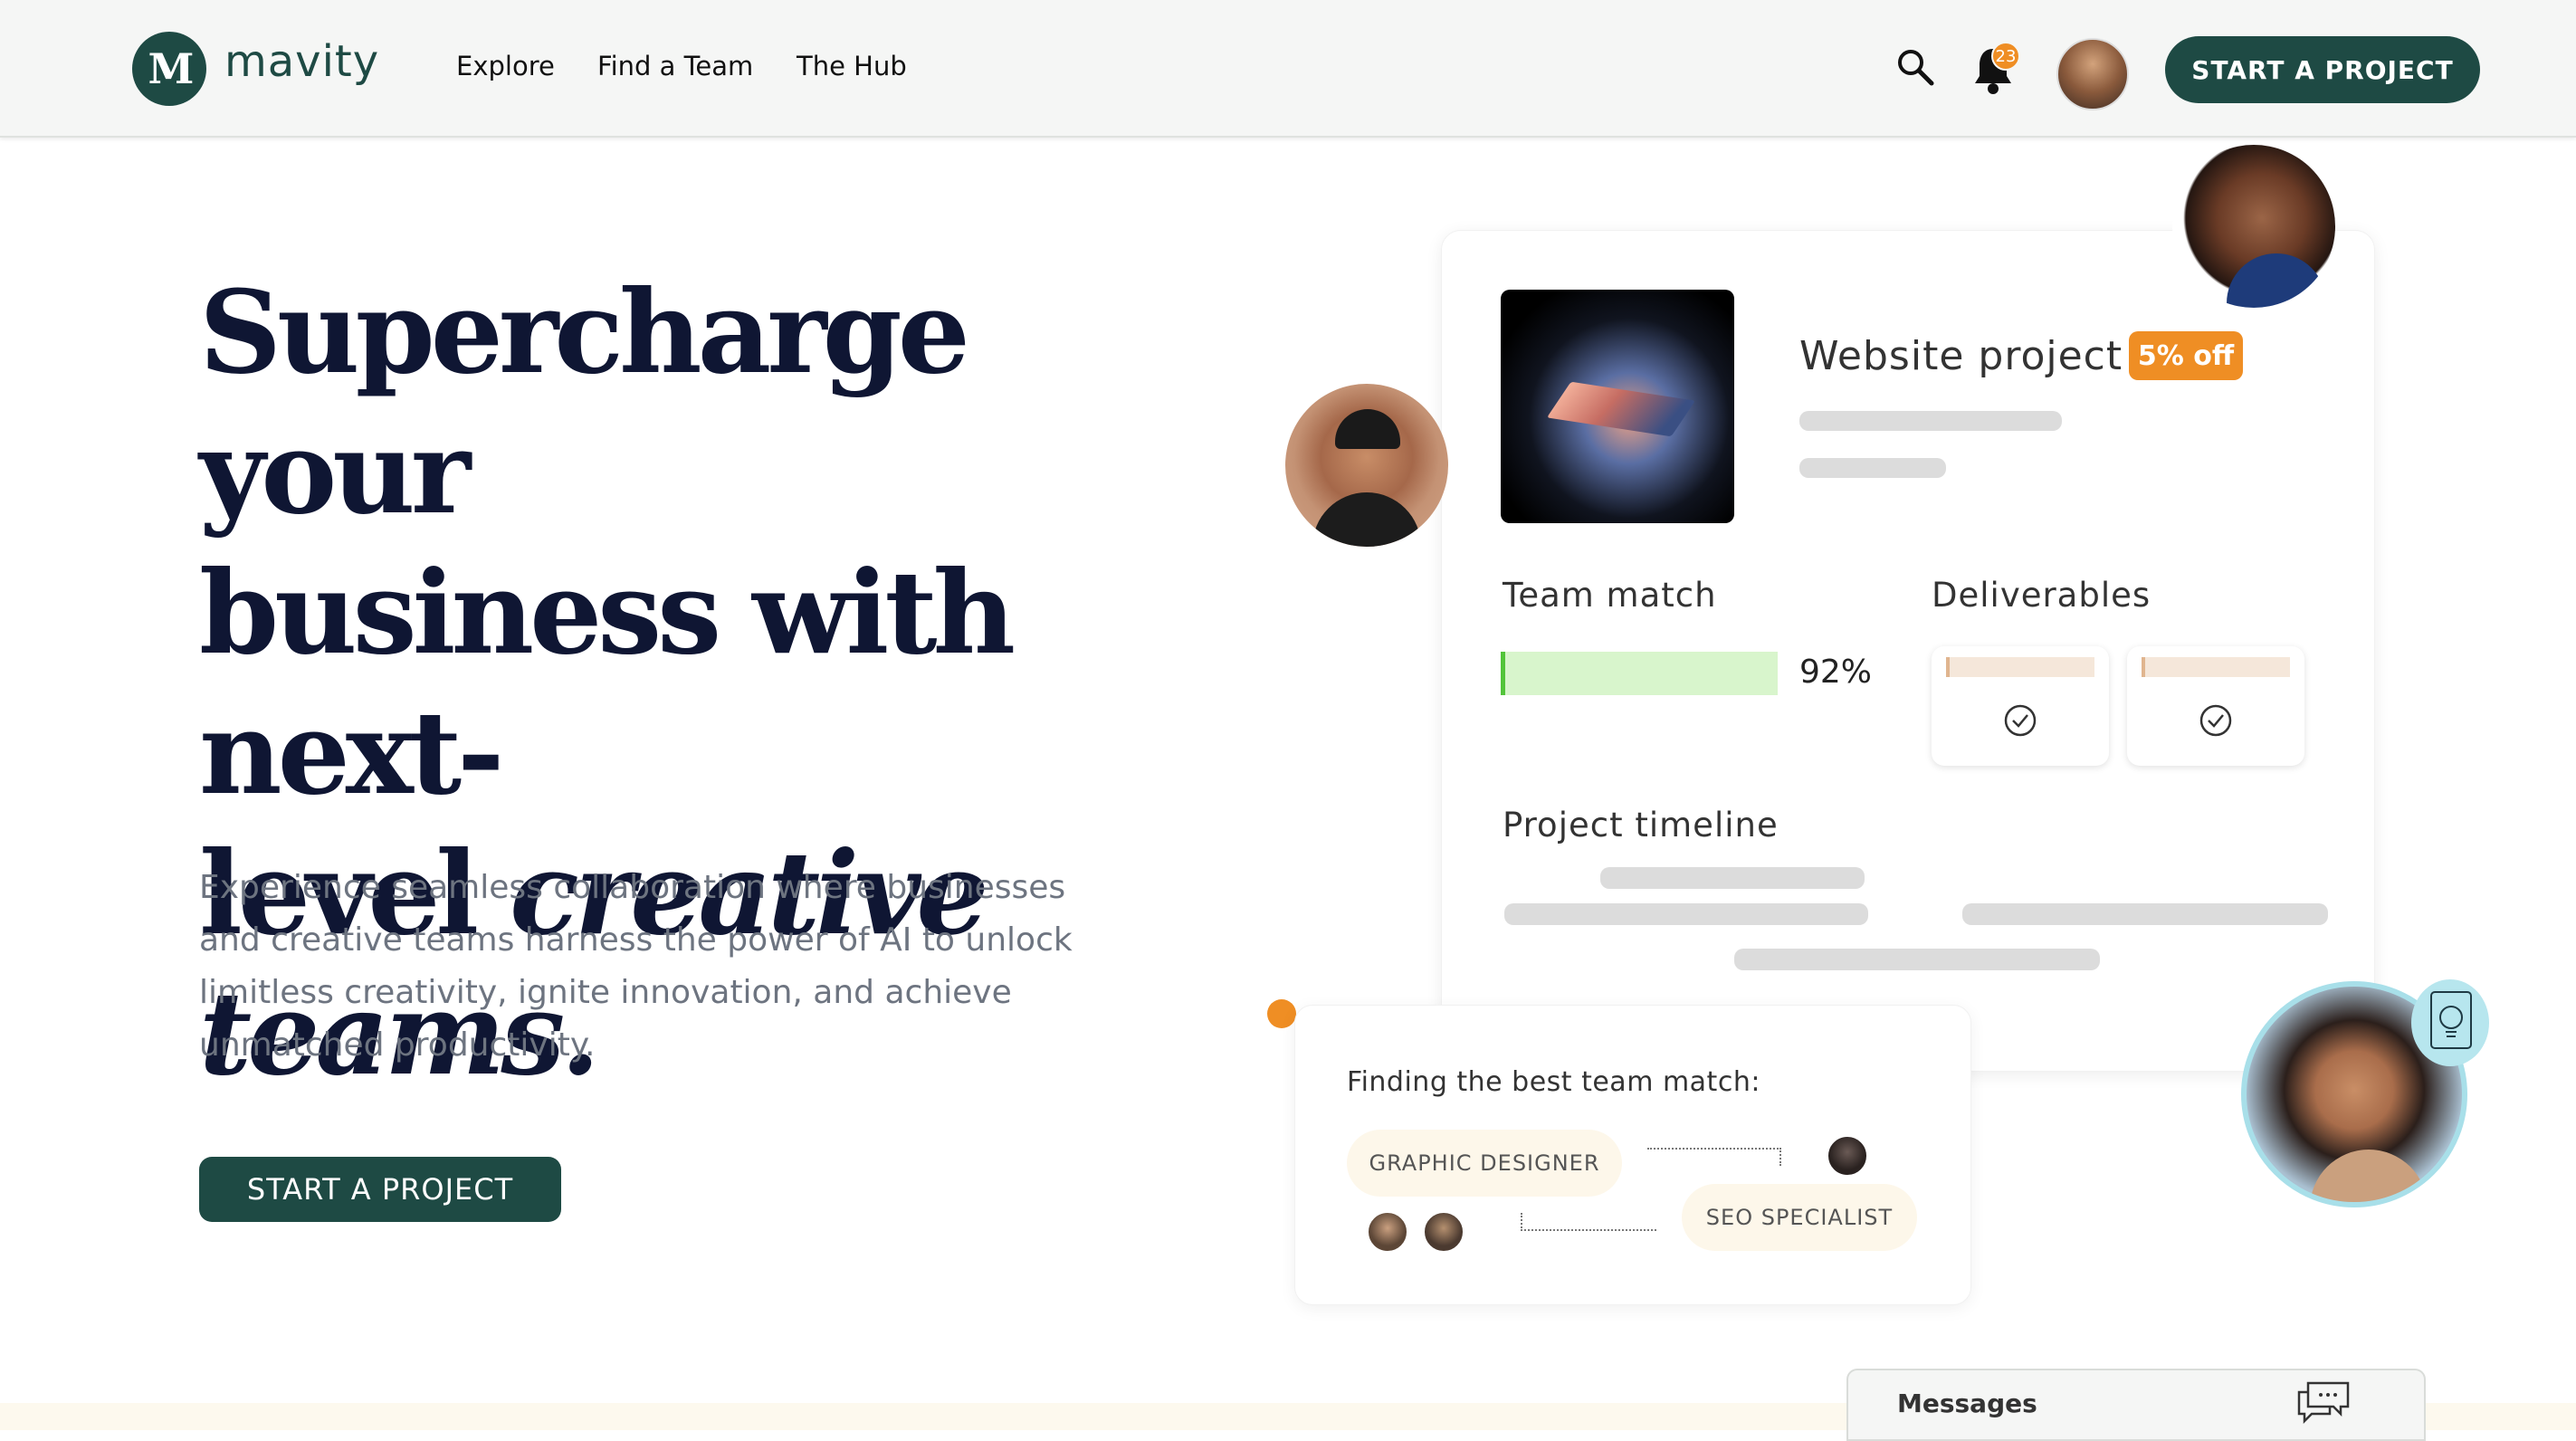 The height and width of the screenshot is (1441, 2576). I want to click on nav-the-hub: The Hub, so click(852, 66).